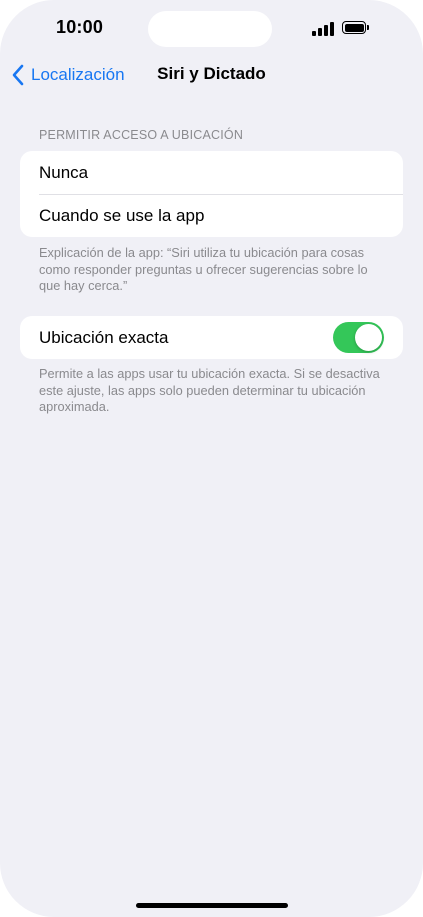 This screenshot has width=423, height=917. What do you see at coordinates (368, 337) in the screenshot?
I see `toggle-knob` at bounding box center [368, 337].